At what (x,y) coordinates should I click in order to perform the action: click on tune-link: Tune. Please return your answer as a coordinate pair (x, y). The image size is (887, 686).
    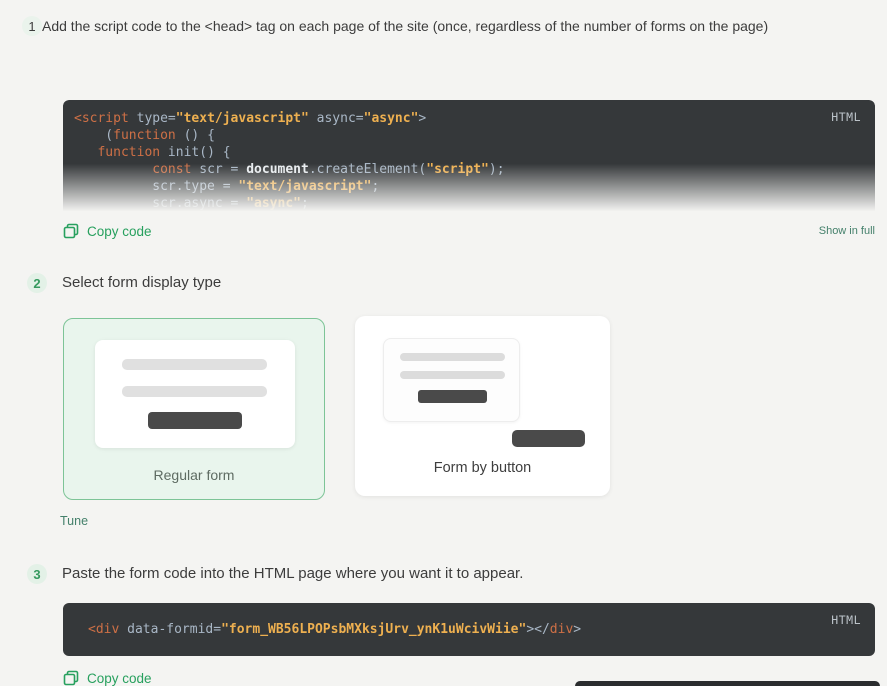
    Looking at the image, I should click on (74, 521).